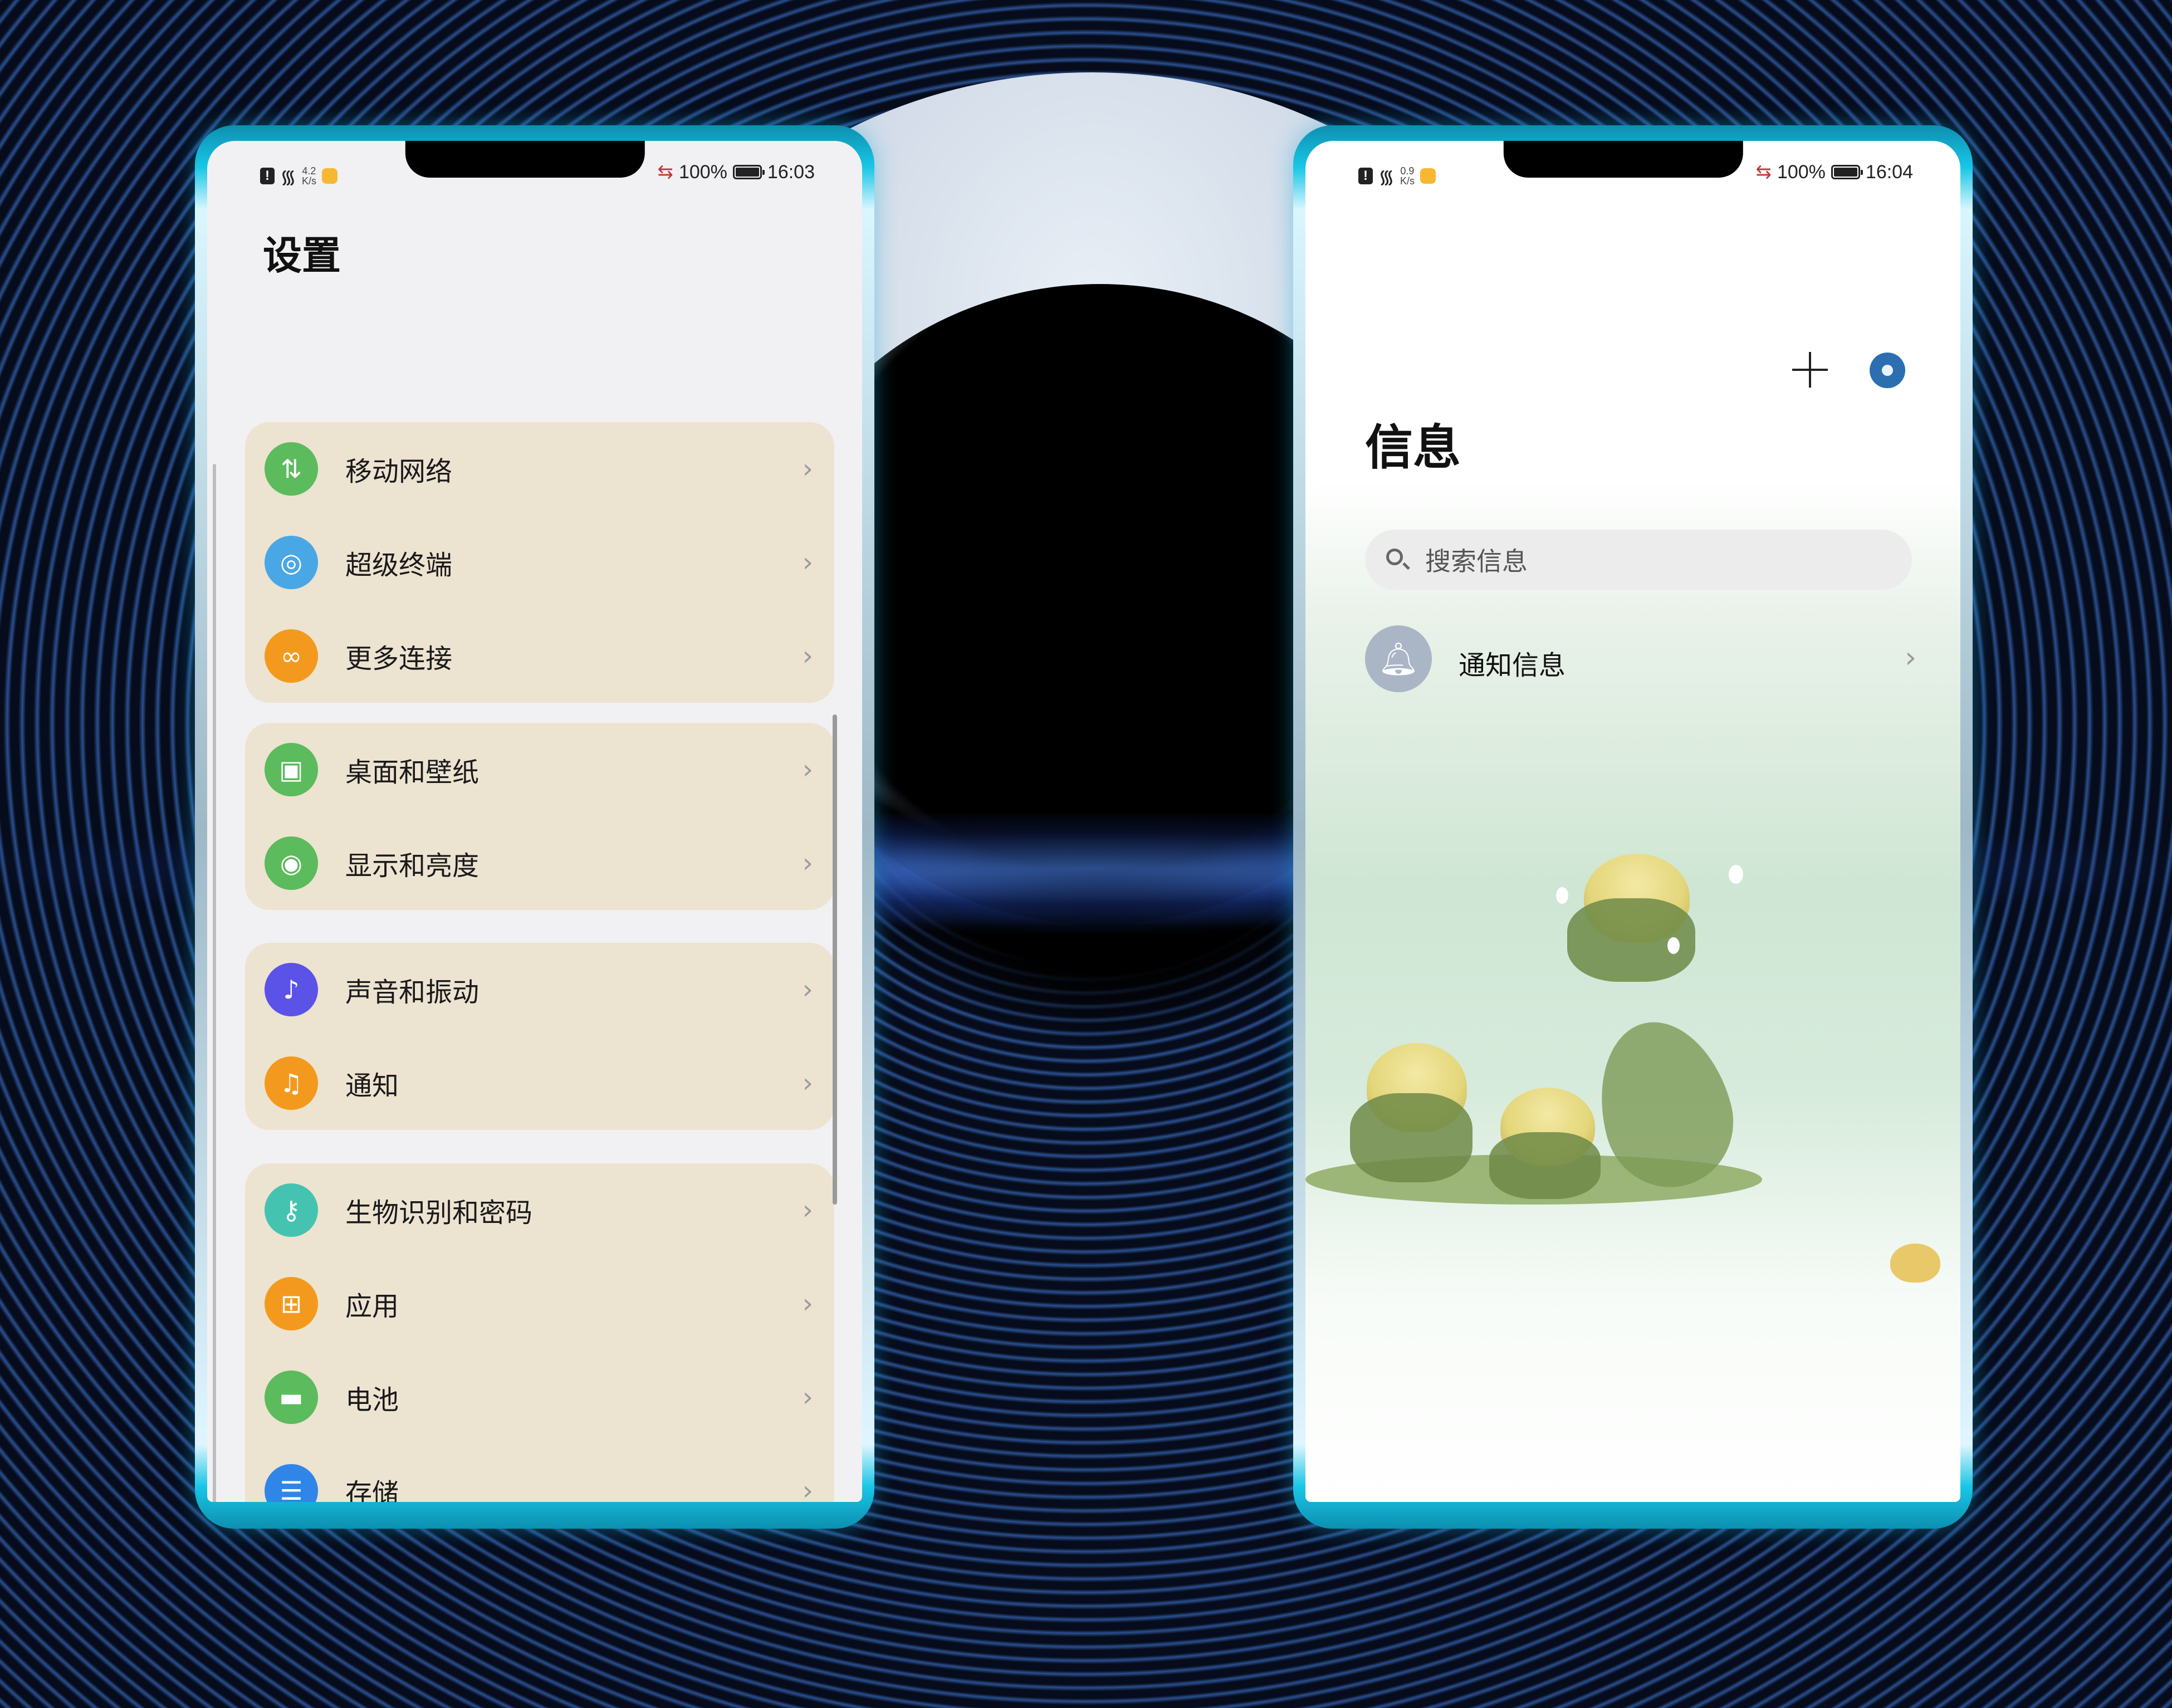 This screenshot has height=1708, width=2172. I want to click on wallpaper-icon: ▣, so click(291, 769).